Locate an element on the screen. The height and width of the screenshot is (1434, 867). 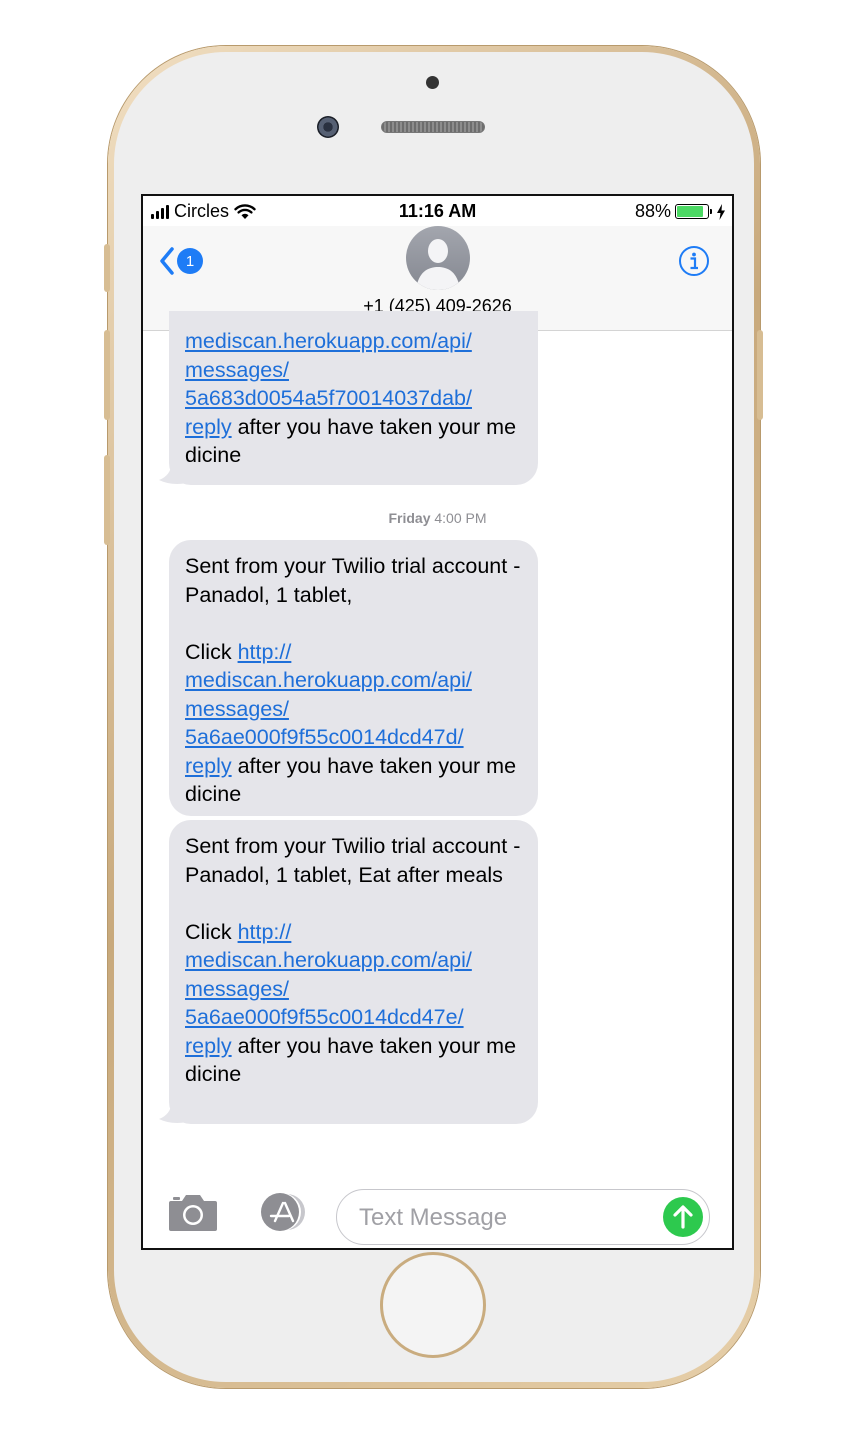
info-icon is located at coordinates (694, 261).